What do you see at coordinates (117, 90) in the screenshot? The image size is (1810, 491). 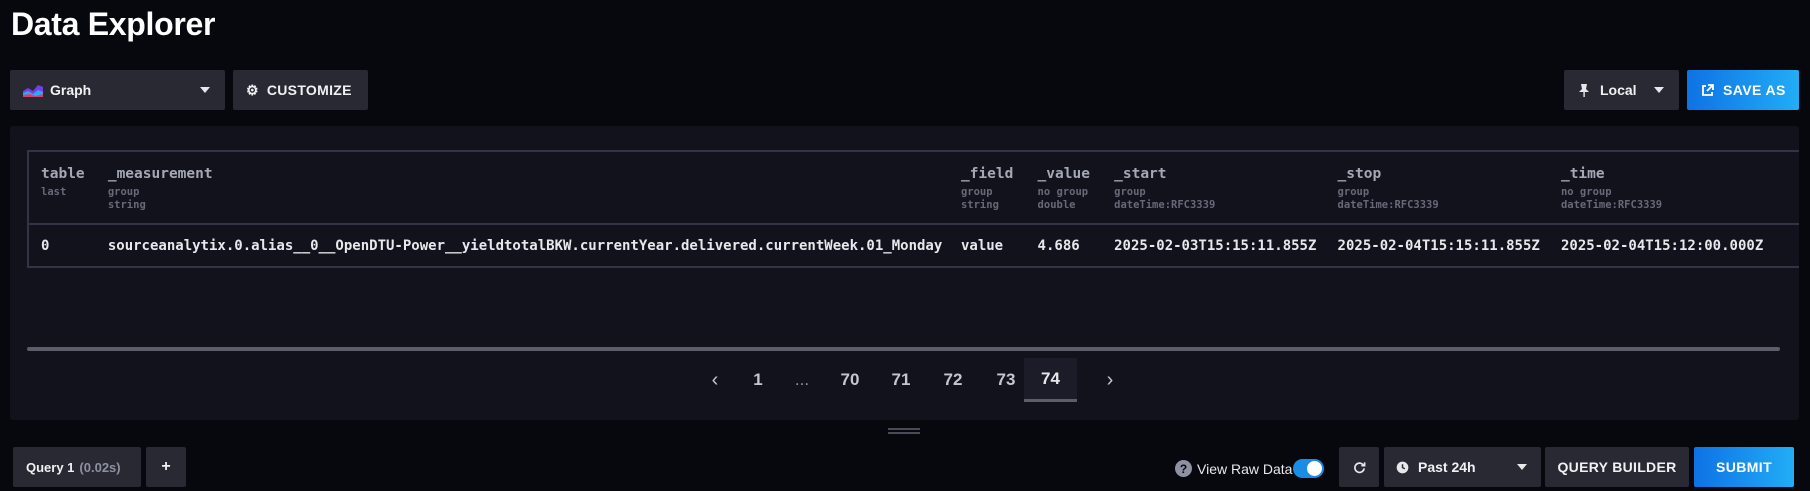 I see `graph-type-dropdown: Graph` at bounding box center [117, 90].